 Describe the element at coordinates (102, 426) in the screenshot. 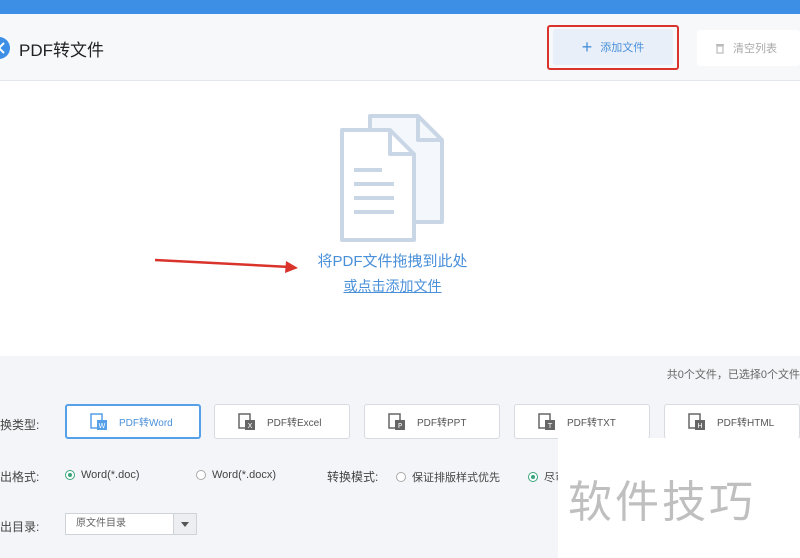

I see `svg-text: W` at that location.